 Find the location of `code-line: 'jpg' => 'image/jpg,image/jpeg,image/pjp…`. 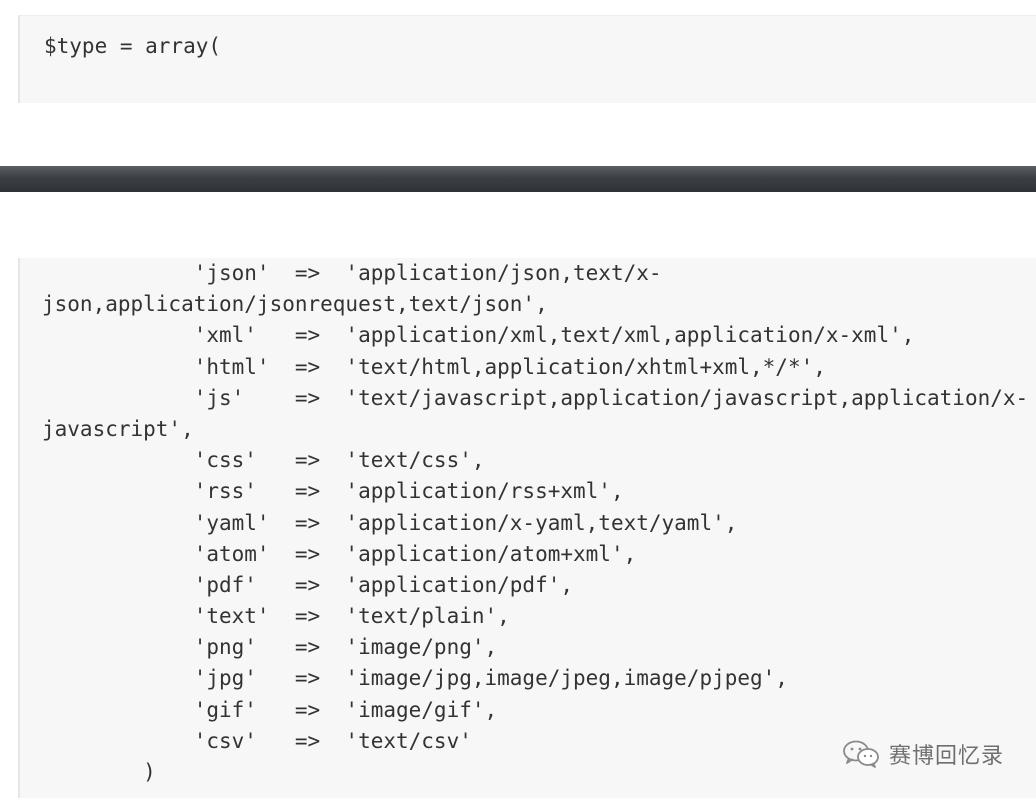

code-line: 'jpg' => 'image/jpg,image/jpeg,image/pjp… is located at coordinates (415, 678).